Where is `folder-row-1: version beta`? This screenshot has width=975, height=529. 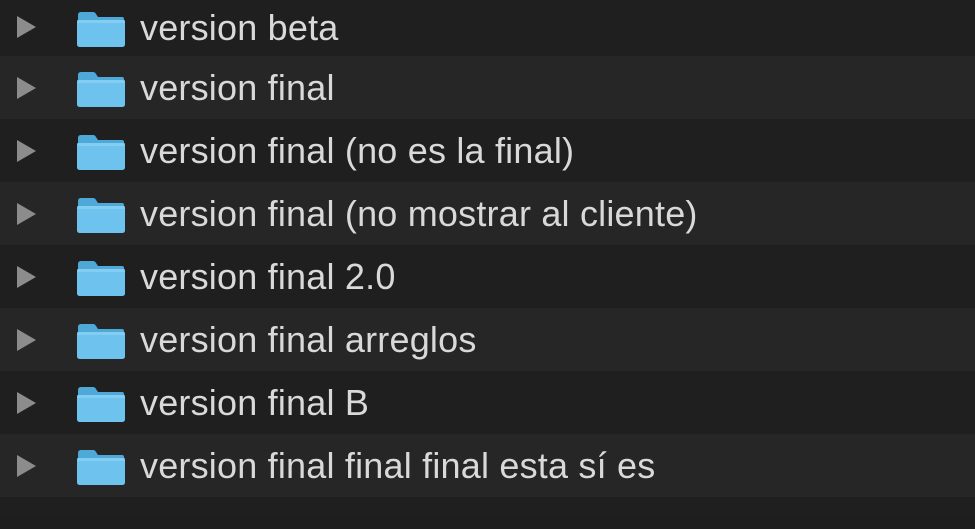
folder-row-1: version beta is located at coordinates (487, 28).